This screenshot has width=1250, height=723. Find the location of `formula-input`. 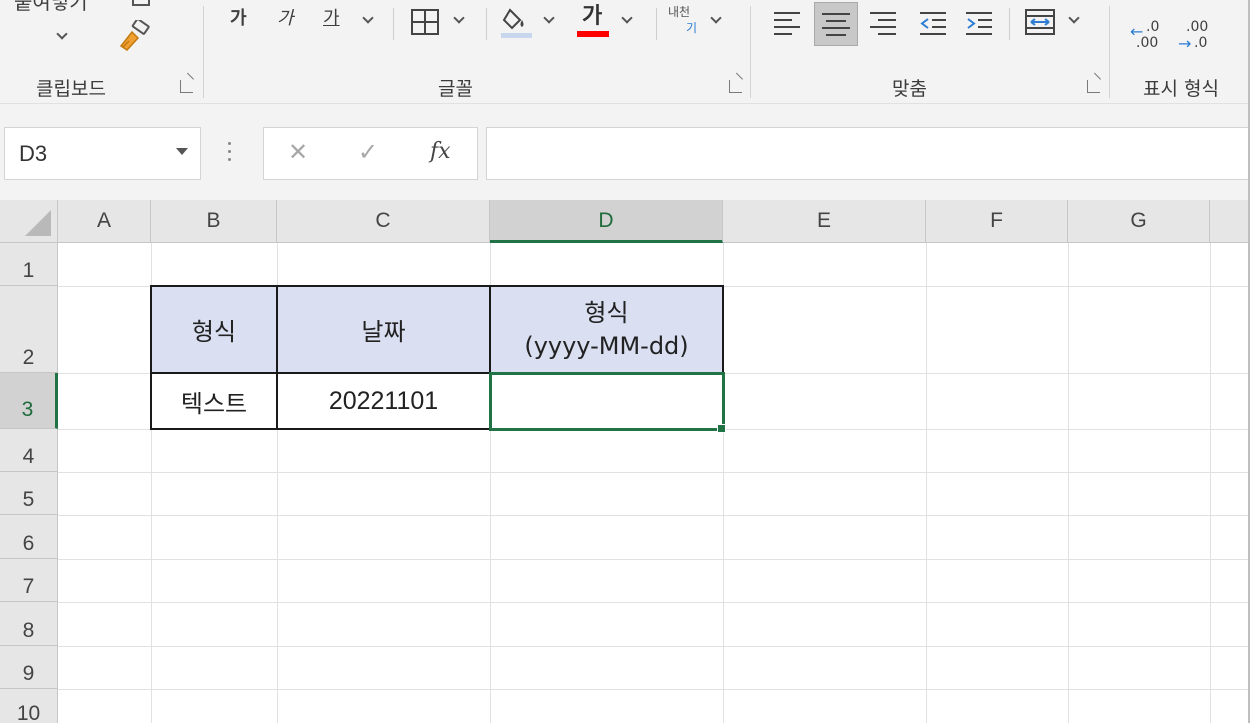

formula-input is located at coordinates (868, 153).